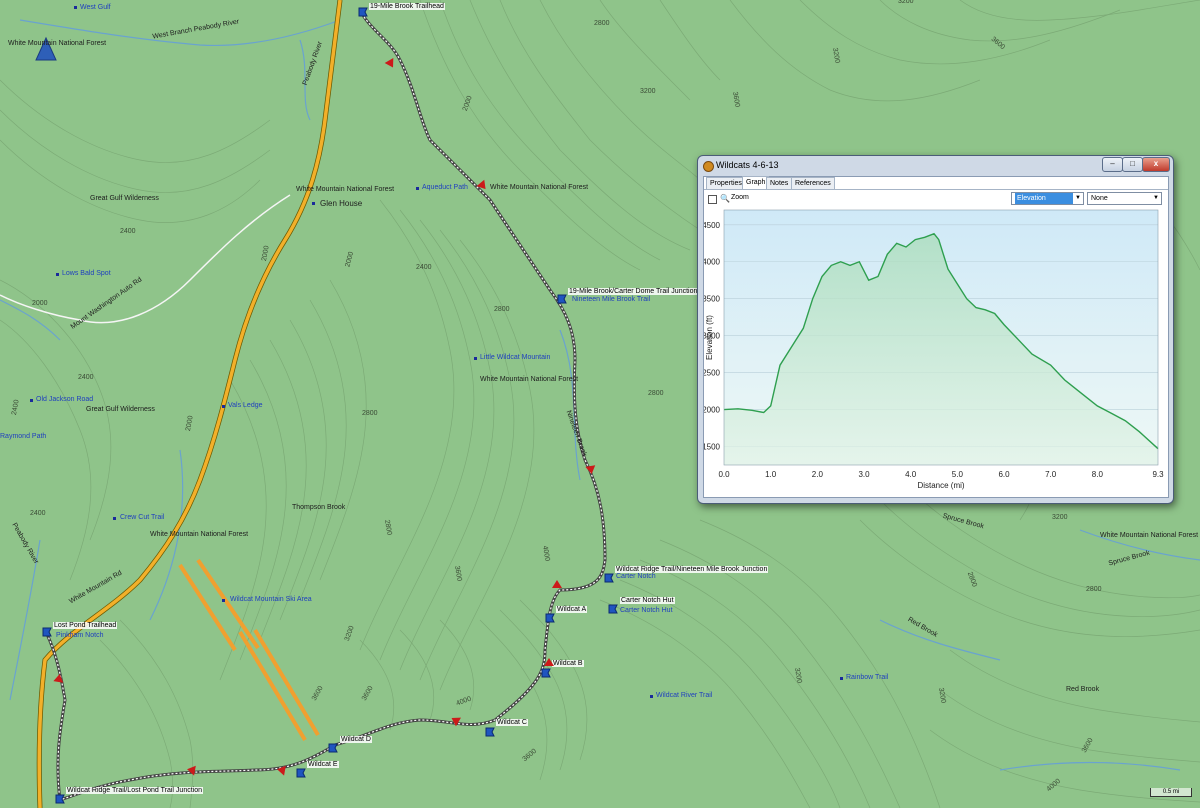 The height and width of the screenshot is (808, 1200). I want to click on scale-label: 0.5 mi, so click(1171, 792).